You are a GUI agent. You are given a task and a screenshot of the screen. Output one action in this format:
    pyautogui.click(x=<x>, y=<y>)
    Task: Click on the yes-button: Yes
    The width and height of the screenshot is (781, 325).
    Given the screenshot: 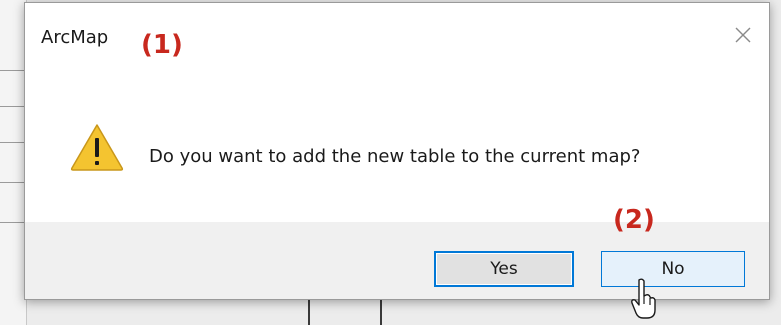 What is the action you would take?
    pyautogui.click(x=504, y=269)
    